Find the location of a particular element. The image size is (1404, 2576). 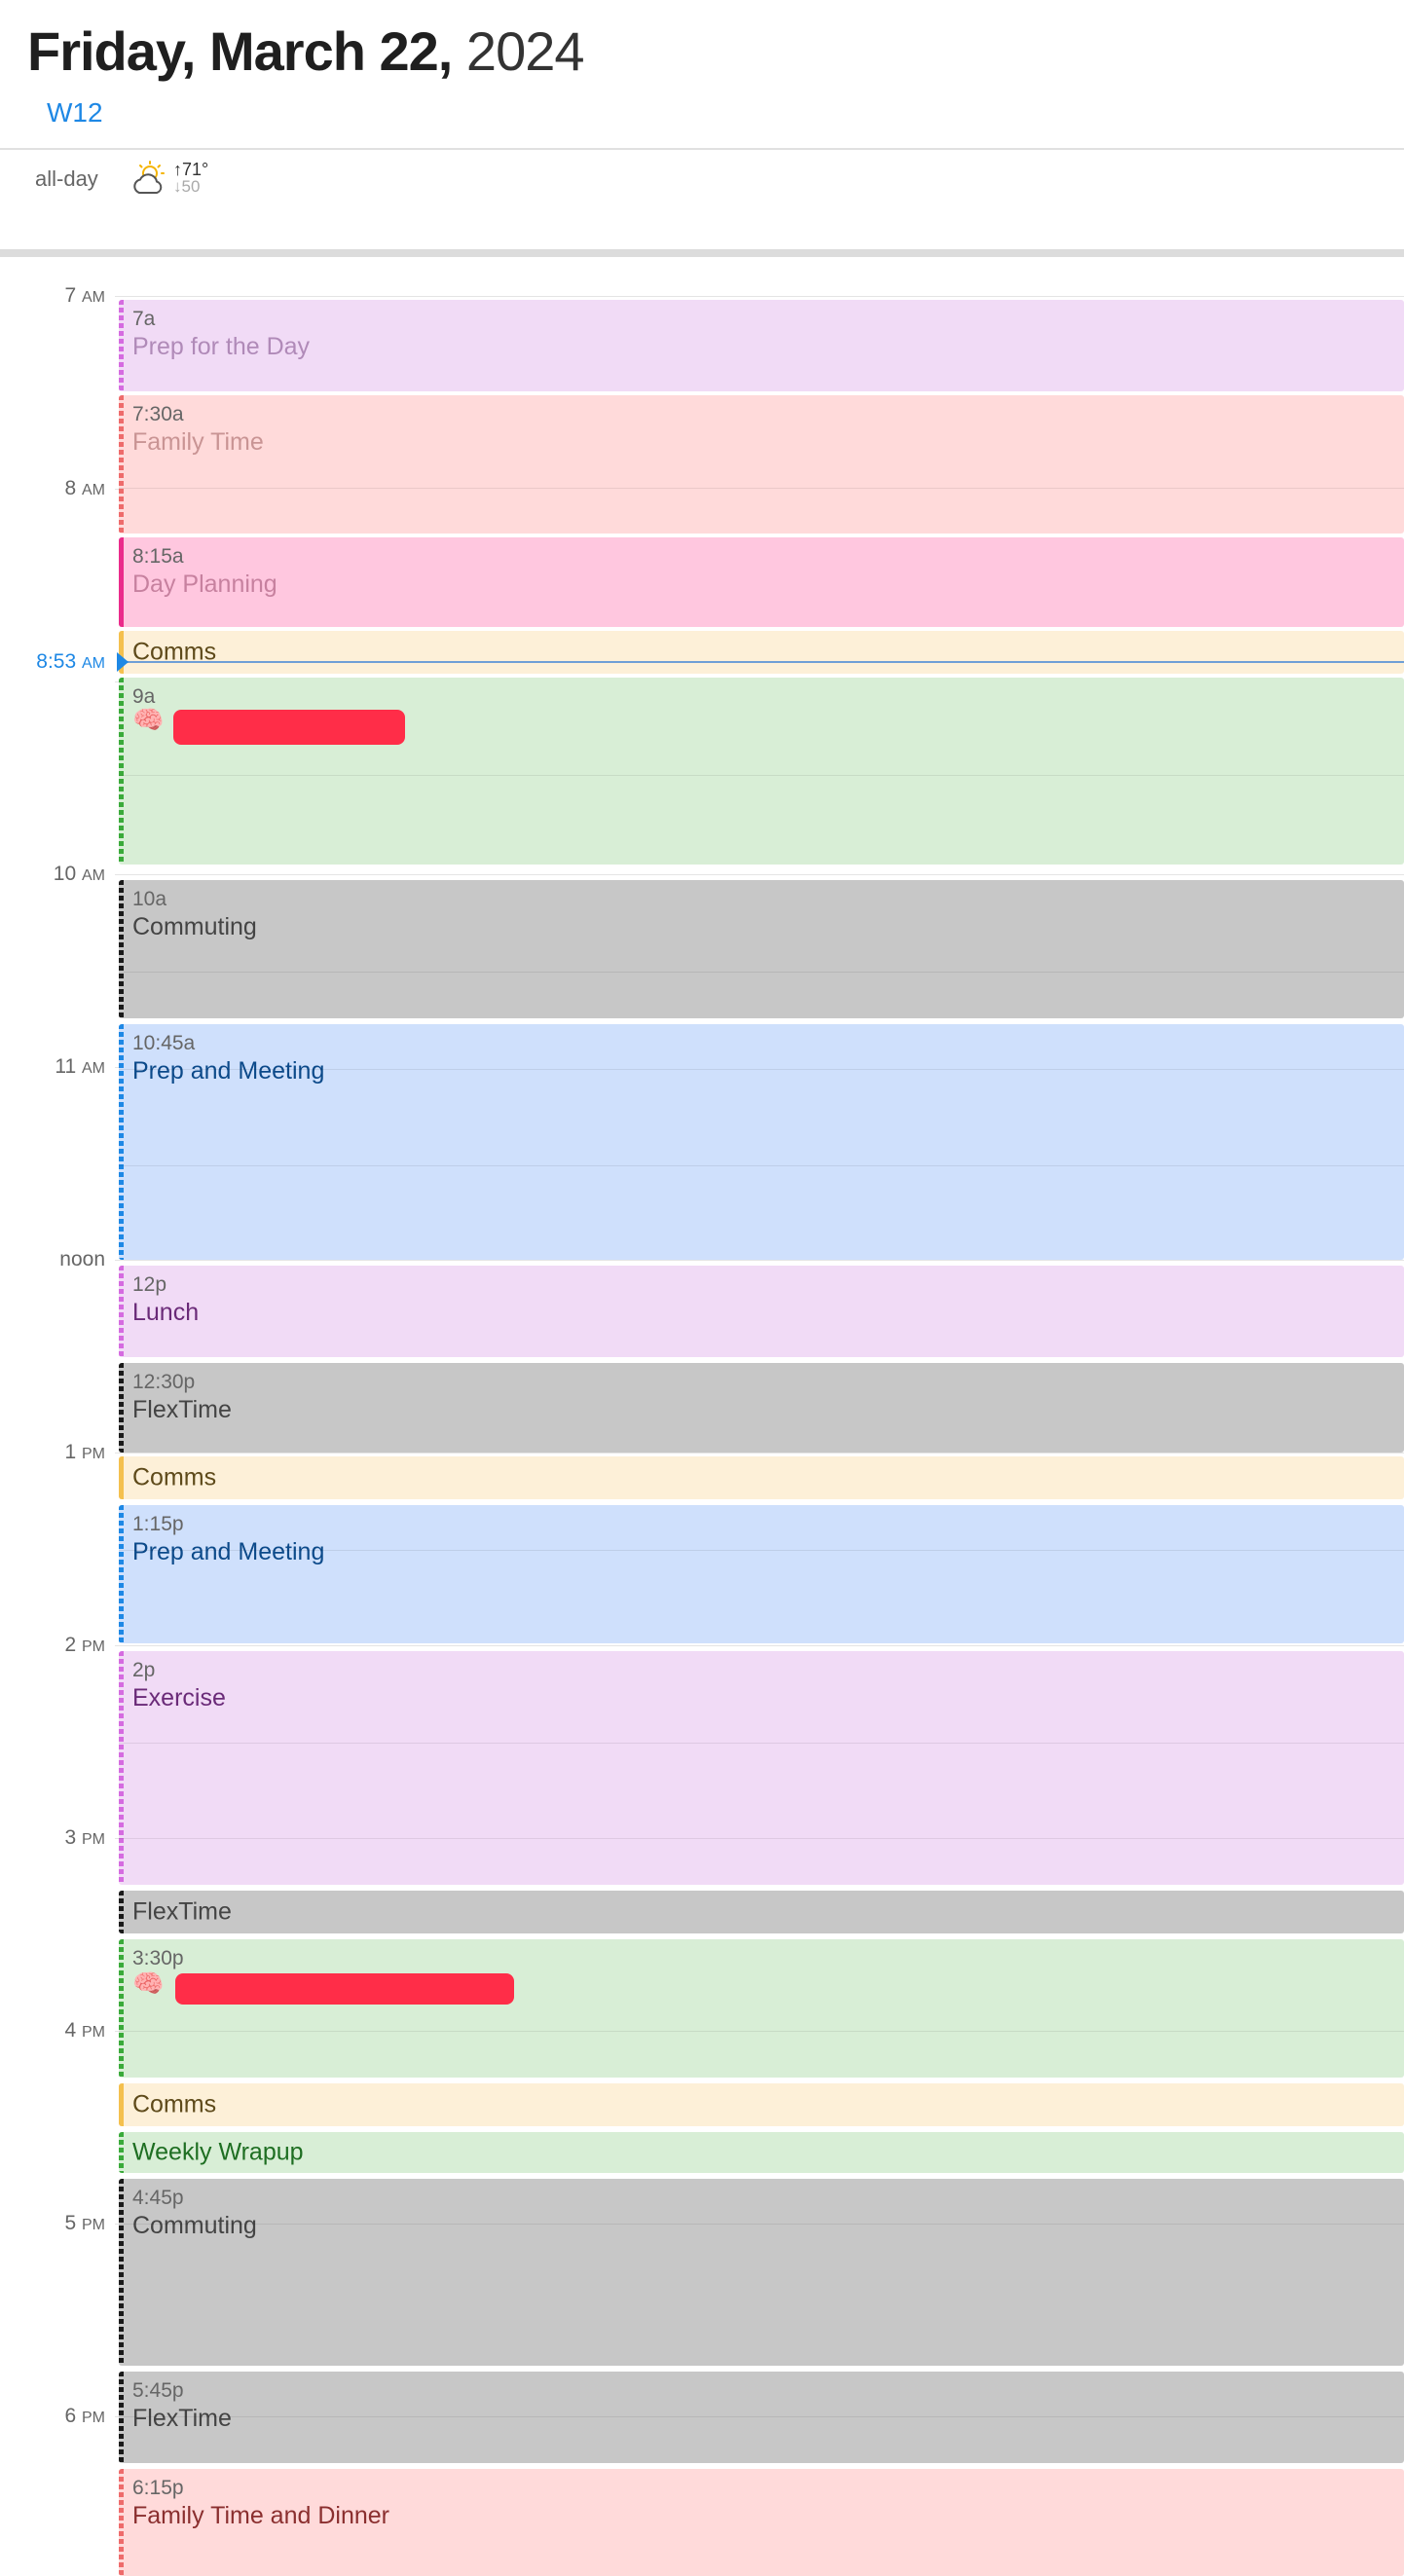

event-time: 8:15a is located at coordinates (158, 556).